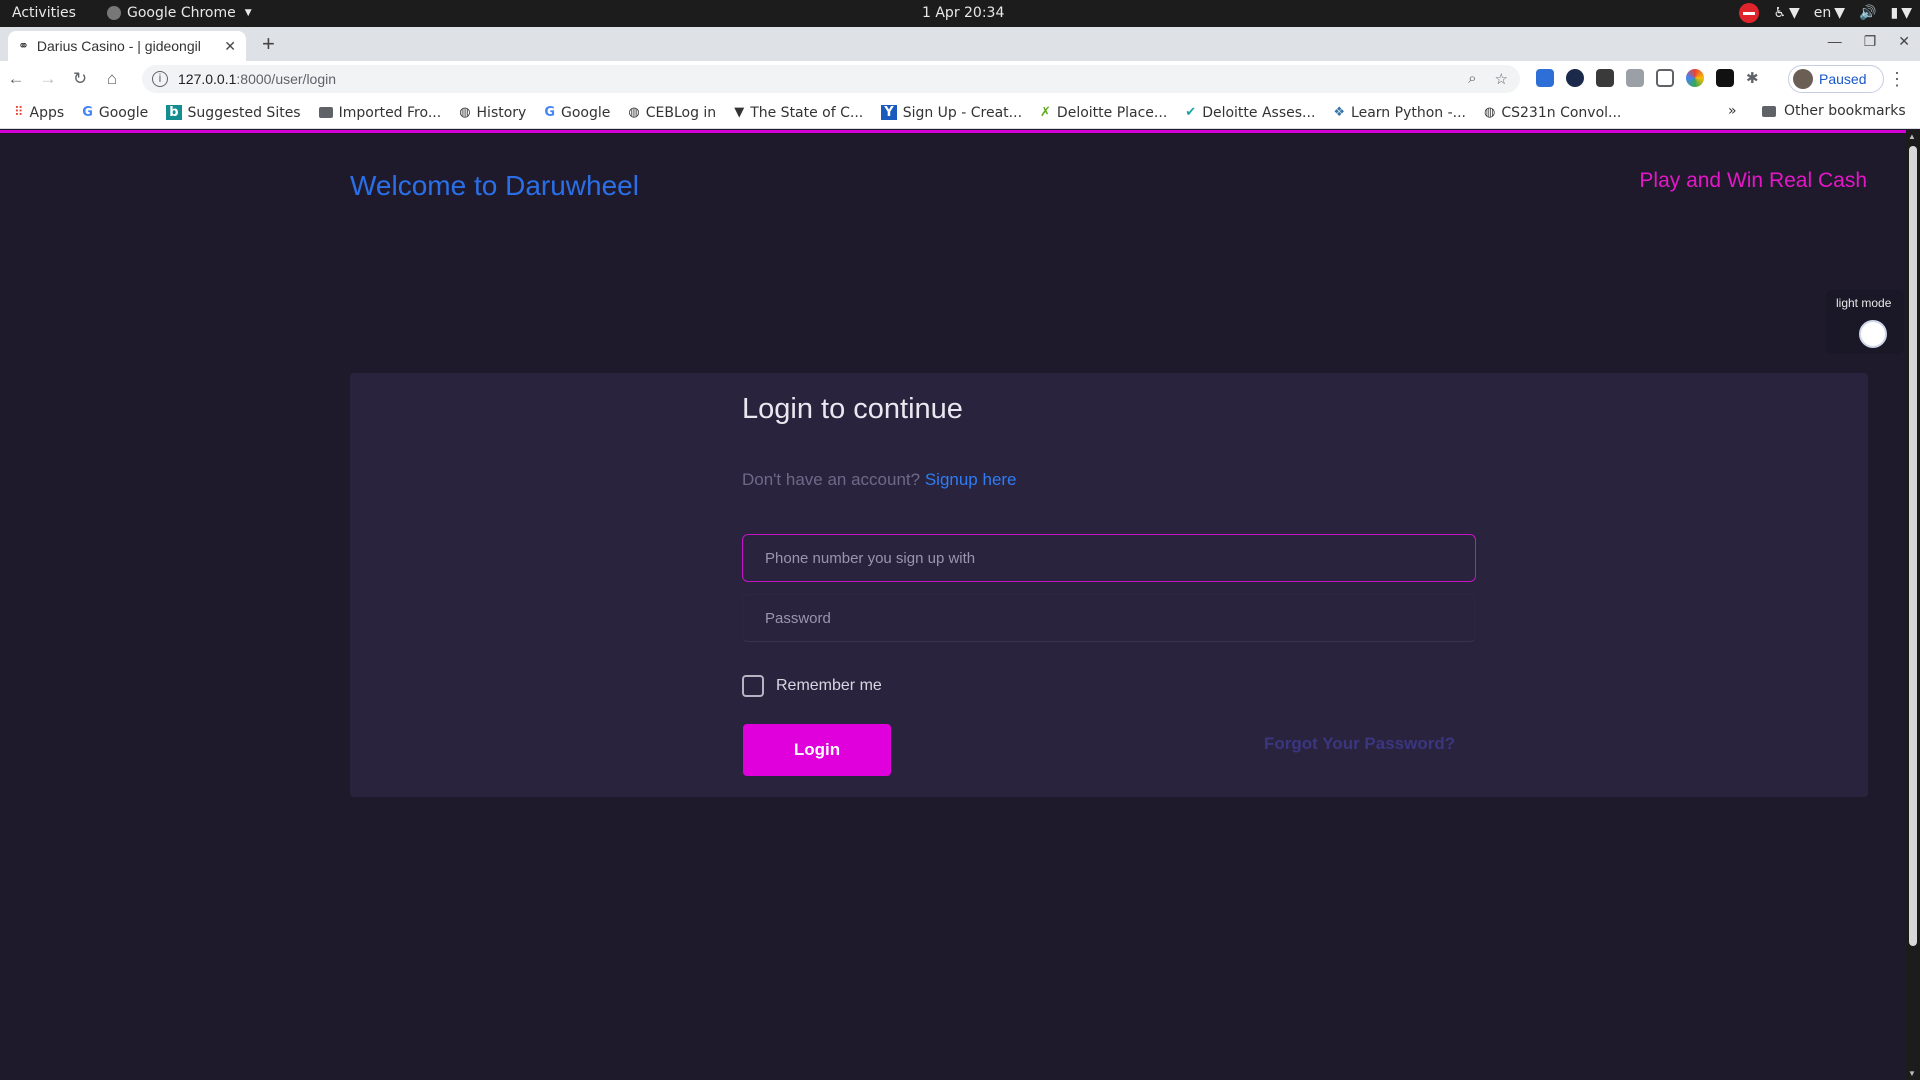 This screenshot has width=1920, height=1080. I want to click on zoom-icon: ⌕, so click(1472, 79).